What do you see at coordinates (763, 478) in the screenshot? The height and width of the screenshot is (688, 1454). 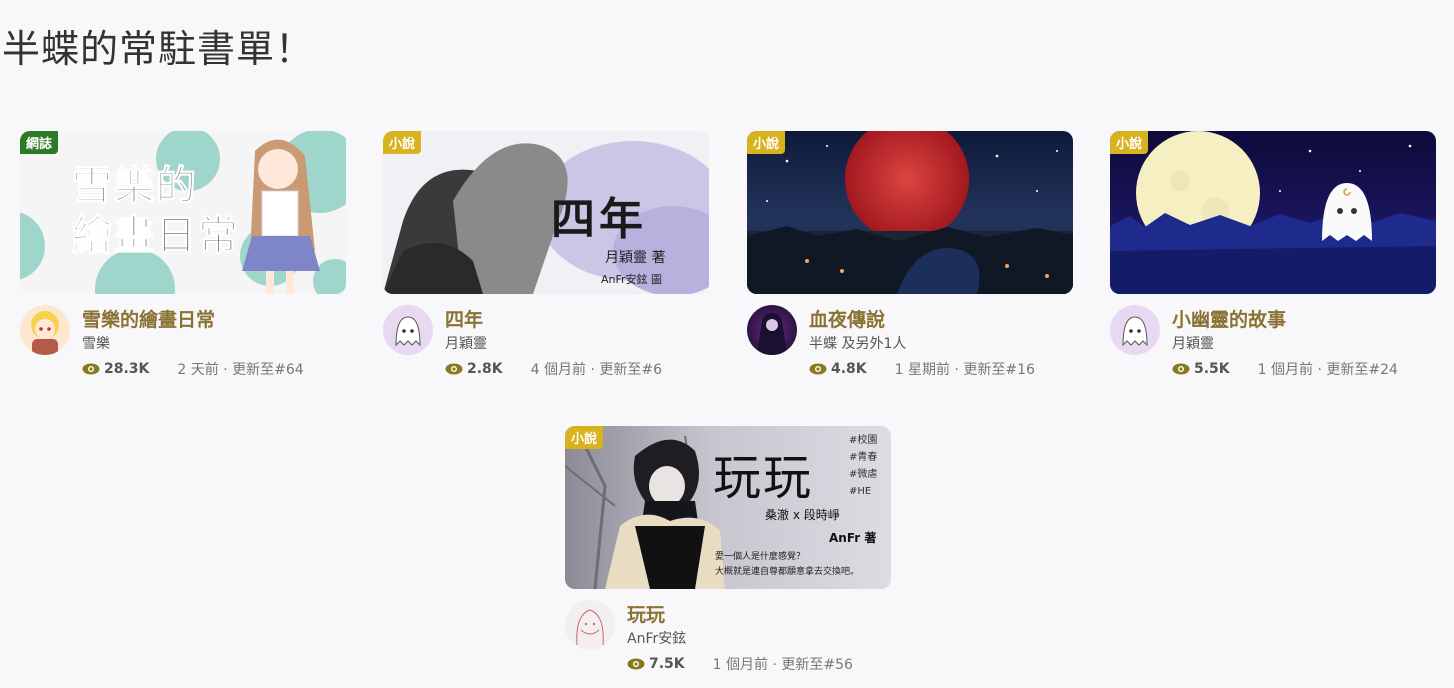 I see `cover-title-text: 玩玩` at bounding box center [763, 478].